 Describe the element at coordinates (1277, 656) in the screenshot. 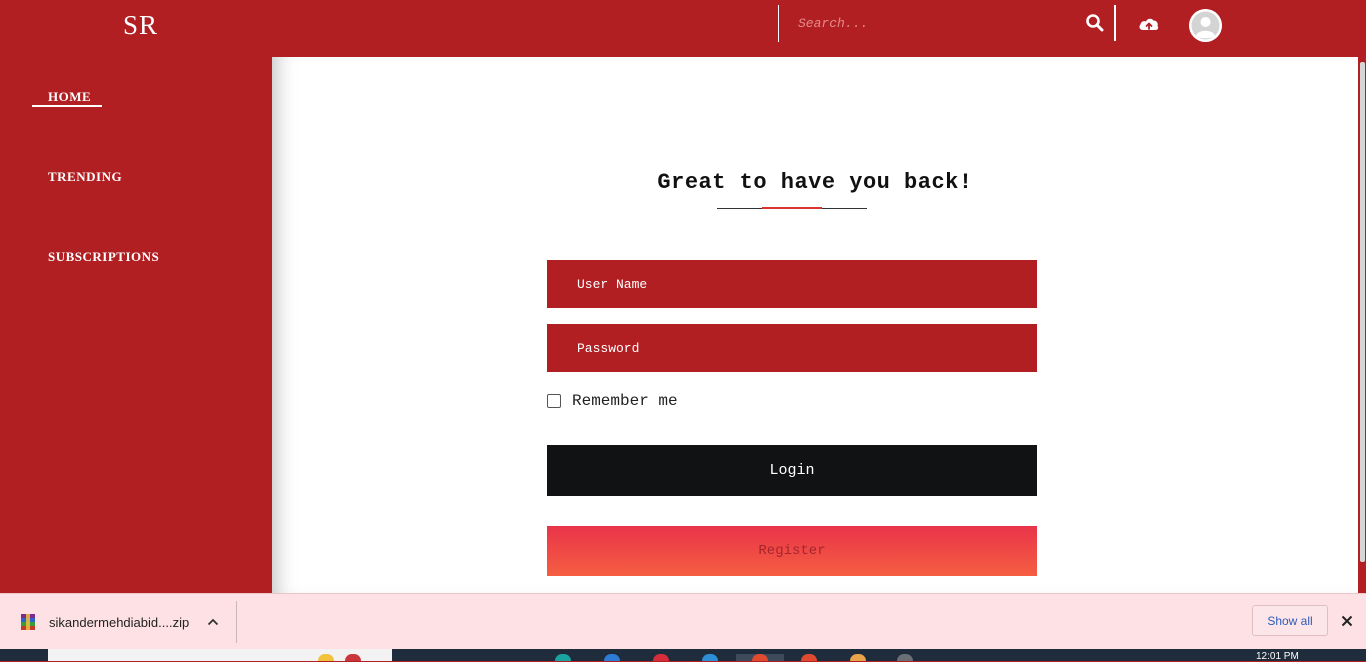

I see `taskbar-clock: 12:01 PM` at that location.